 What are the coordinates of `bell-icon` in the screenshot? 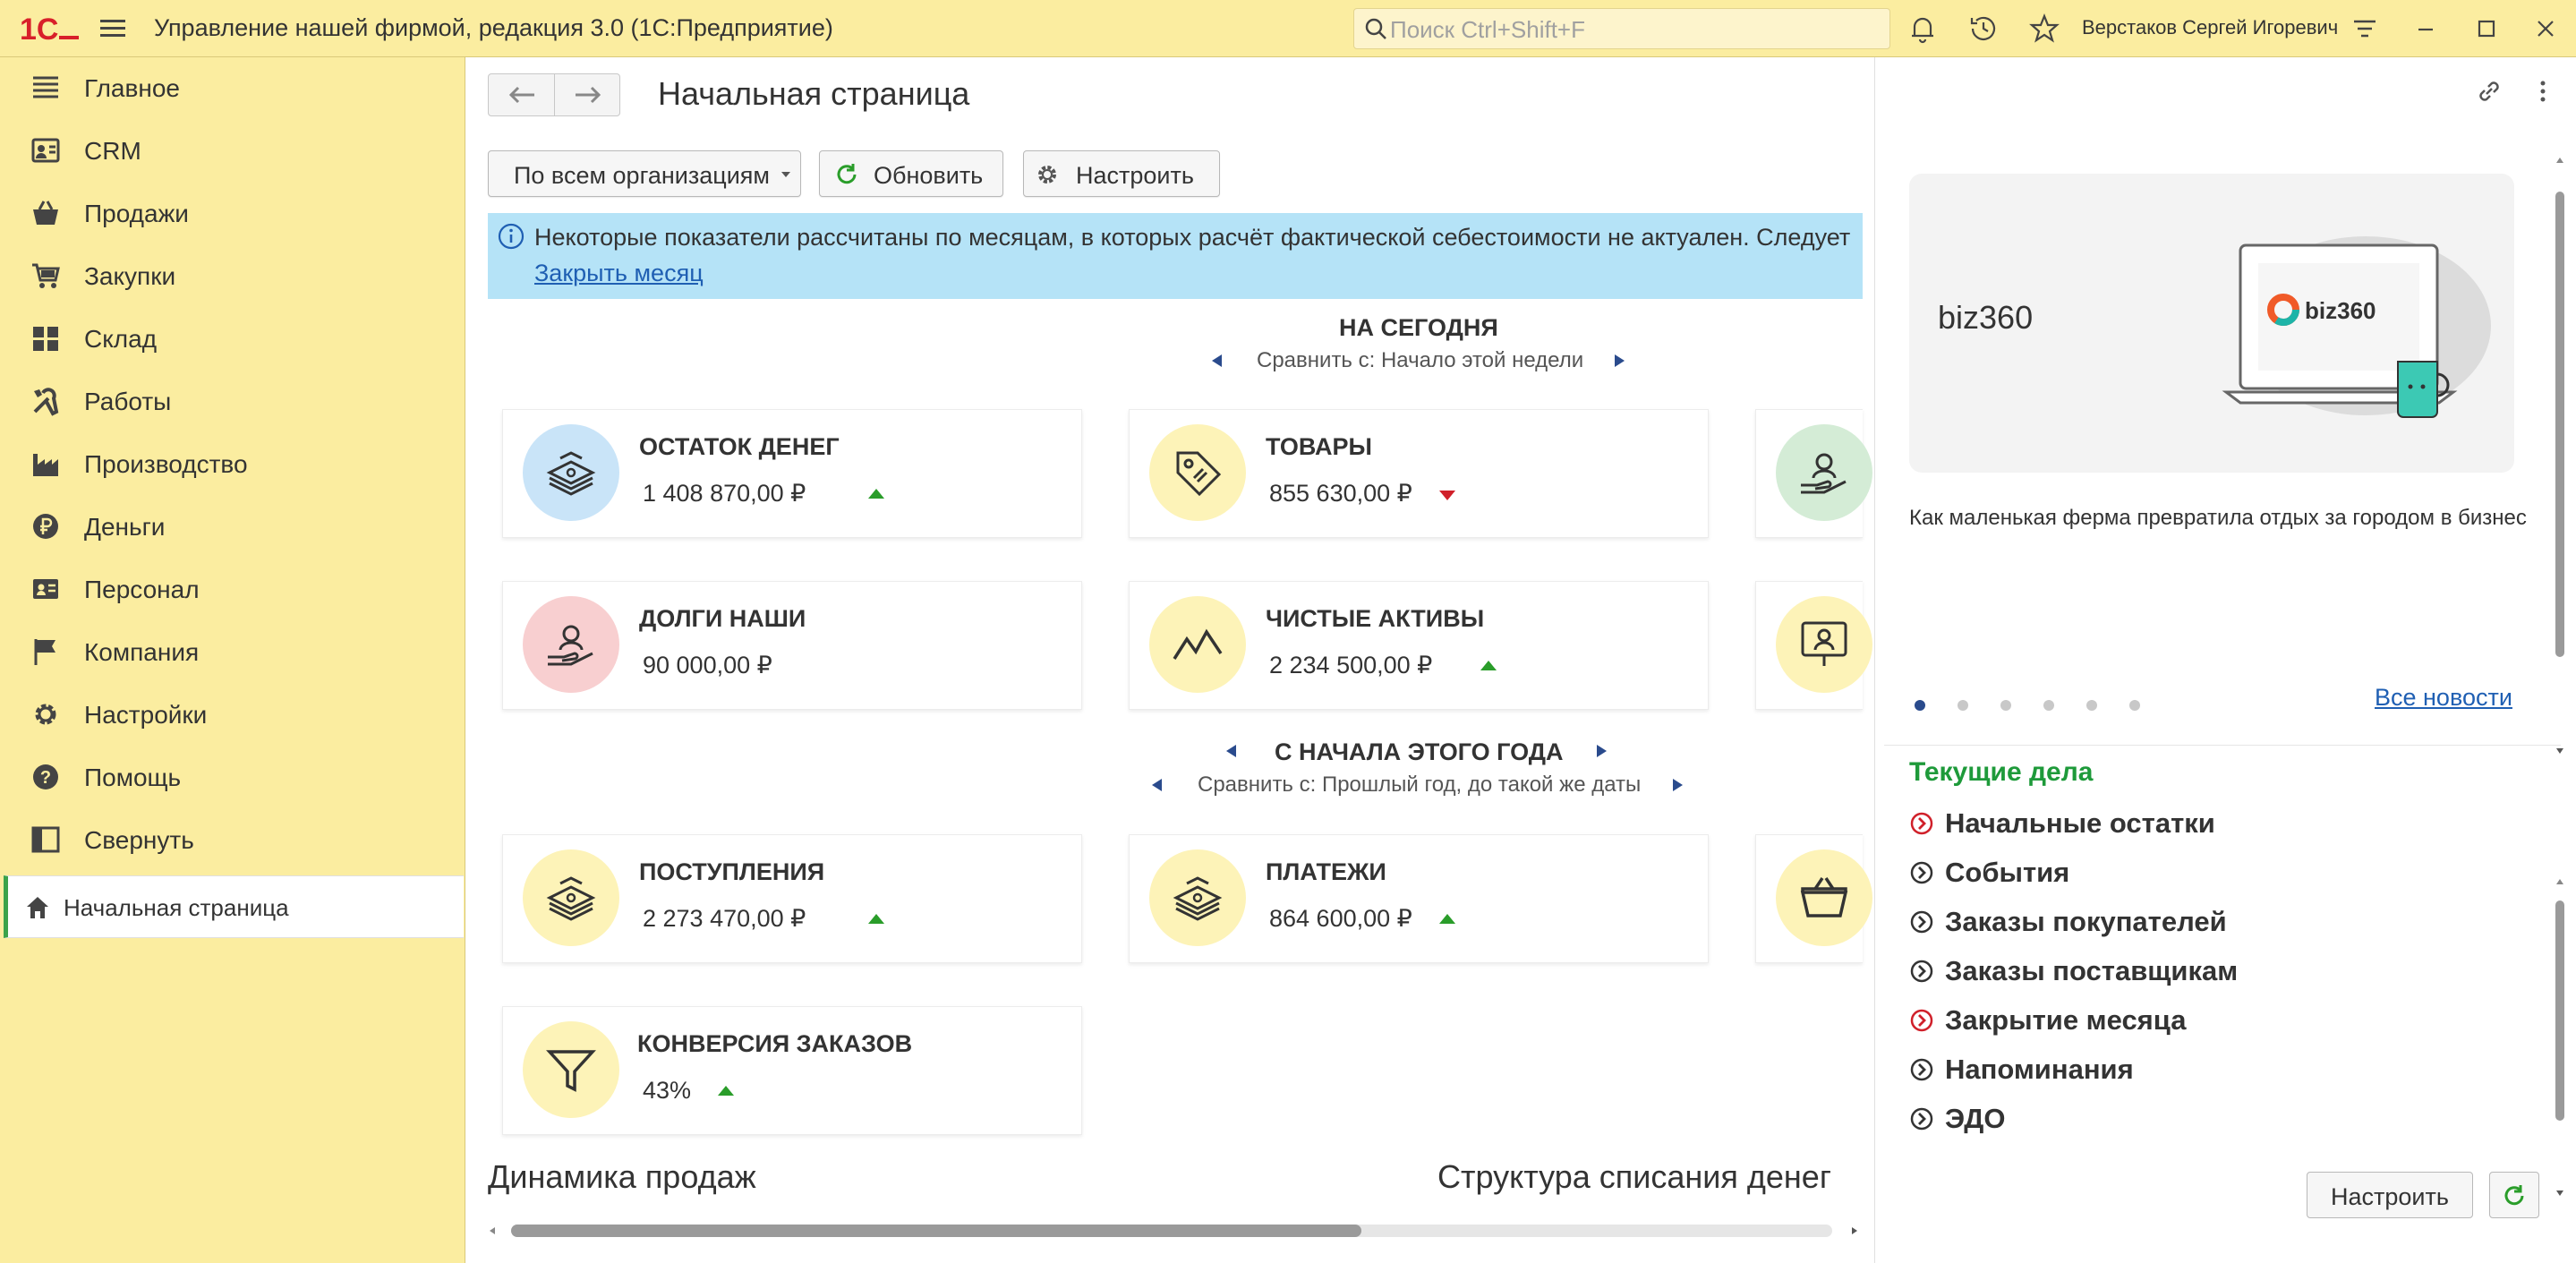 It's located at (1922, 29).